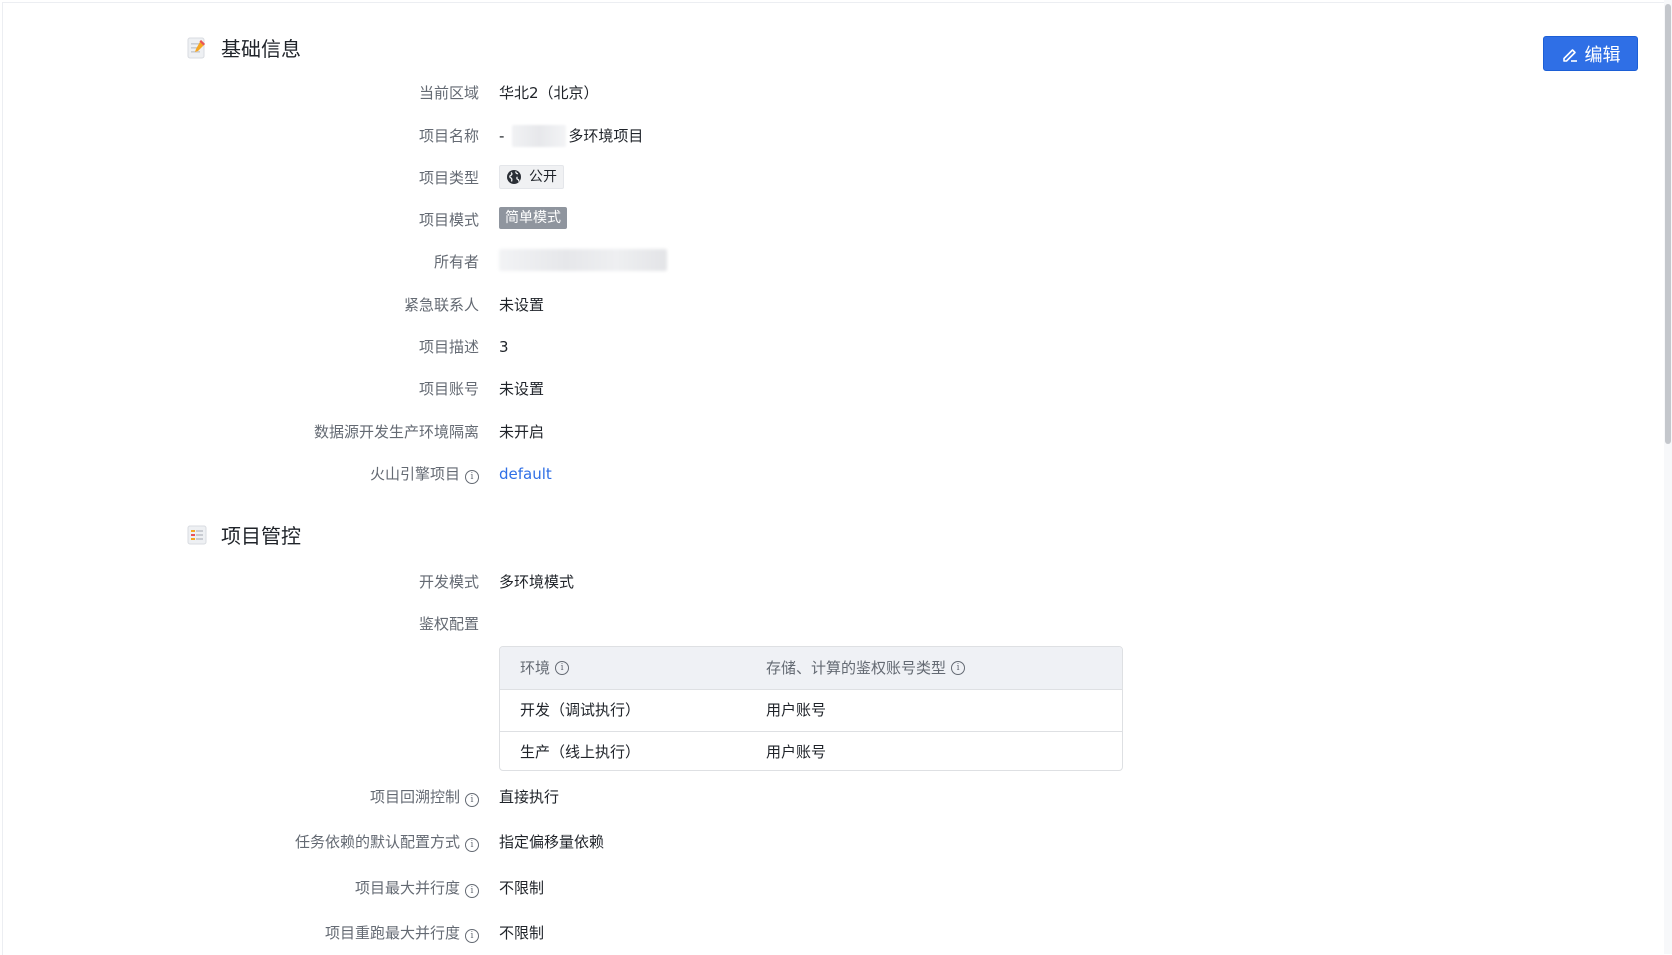 The width and height of the screenshot is (1672, 955). Describe the element at coordinates (441, 305) in the screenshot. I see `field-label: 紧急联系人` at that location.